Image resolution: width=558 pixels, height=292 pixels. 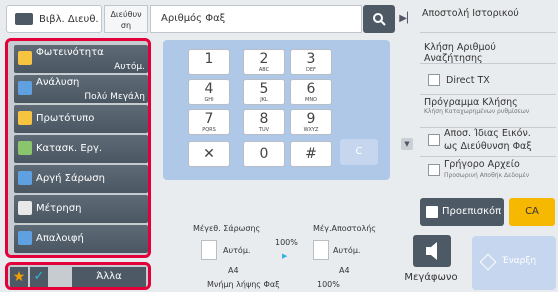 What do you see at coordinates (431, 277) in the screenshot?
I see `speaker-label: Μεγάφωνο` at bounding box center [431, 277].